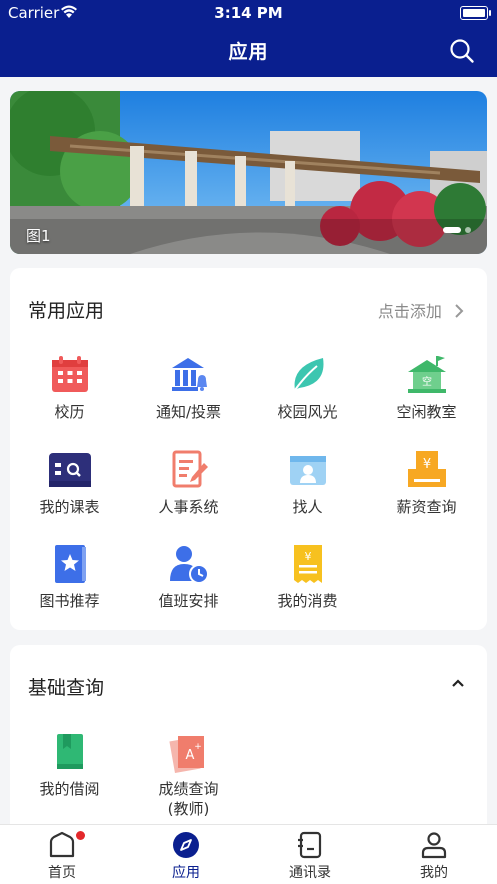 The height and width of the screenshot is (884, 497). What do you see at coordinates (189, 374) in the screenshot?
I see `notice-icon` at bounding box center [189, 374].